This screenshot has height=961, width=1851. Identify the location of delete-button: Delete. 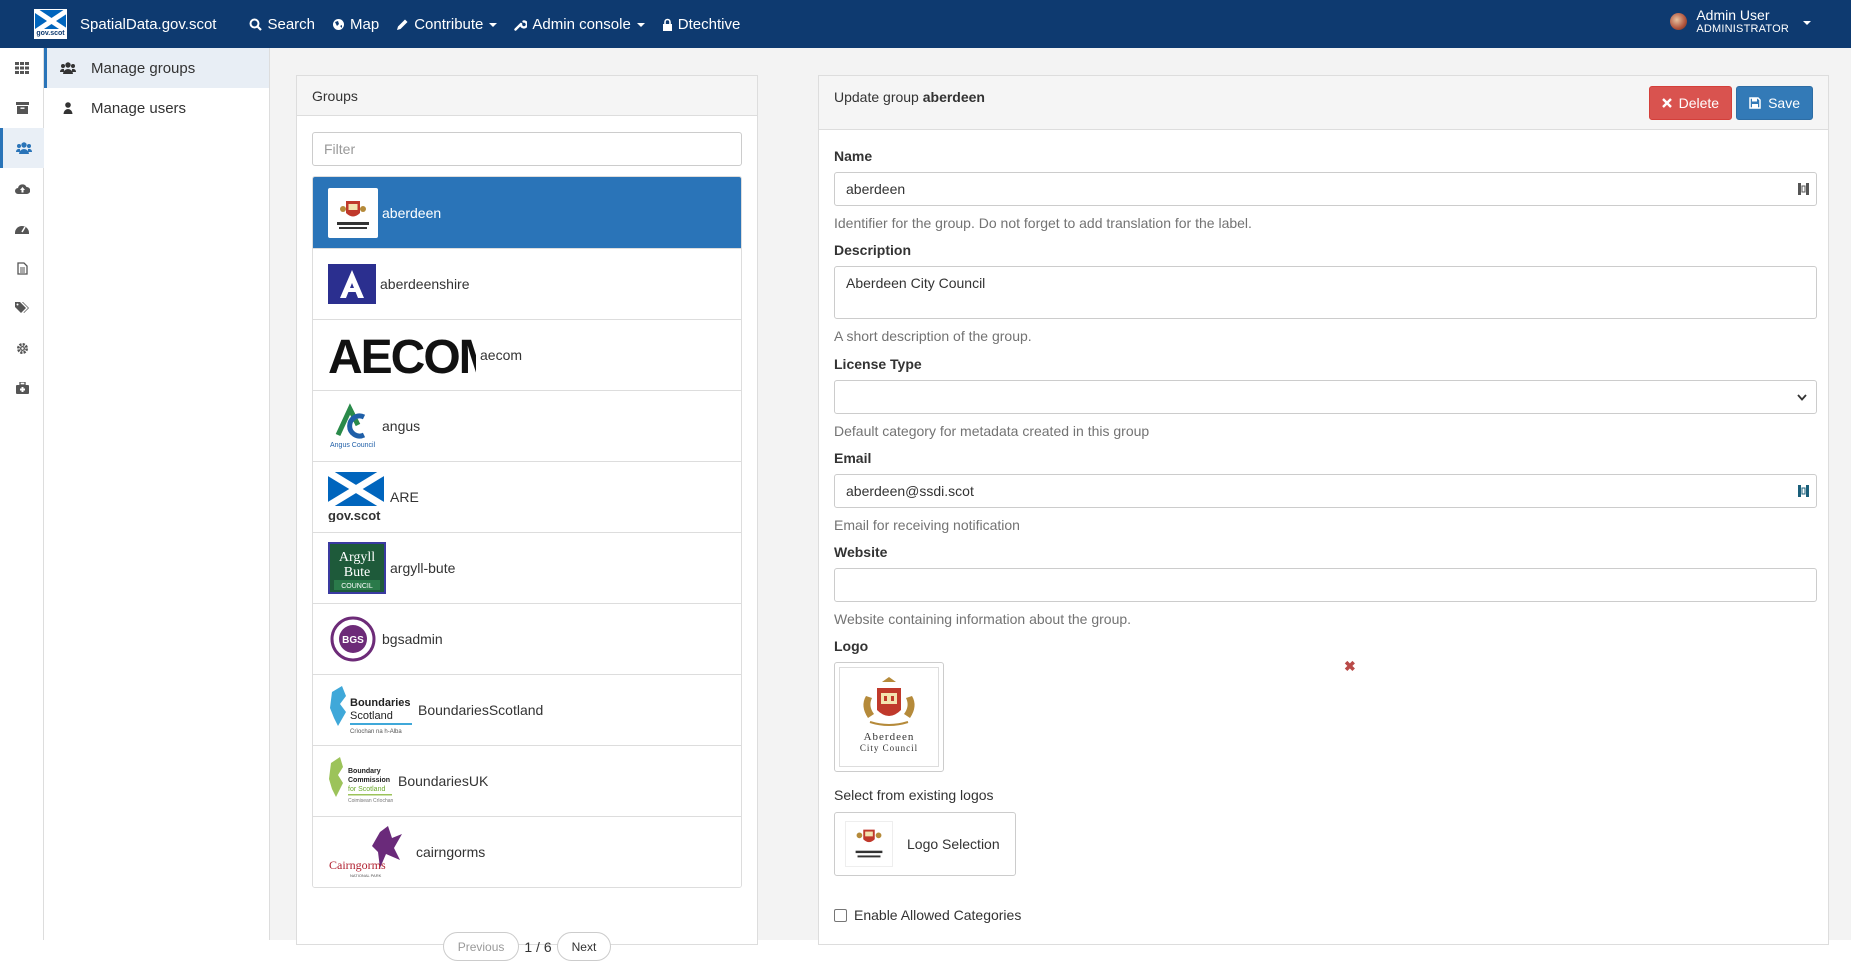
(1690, 102).